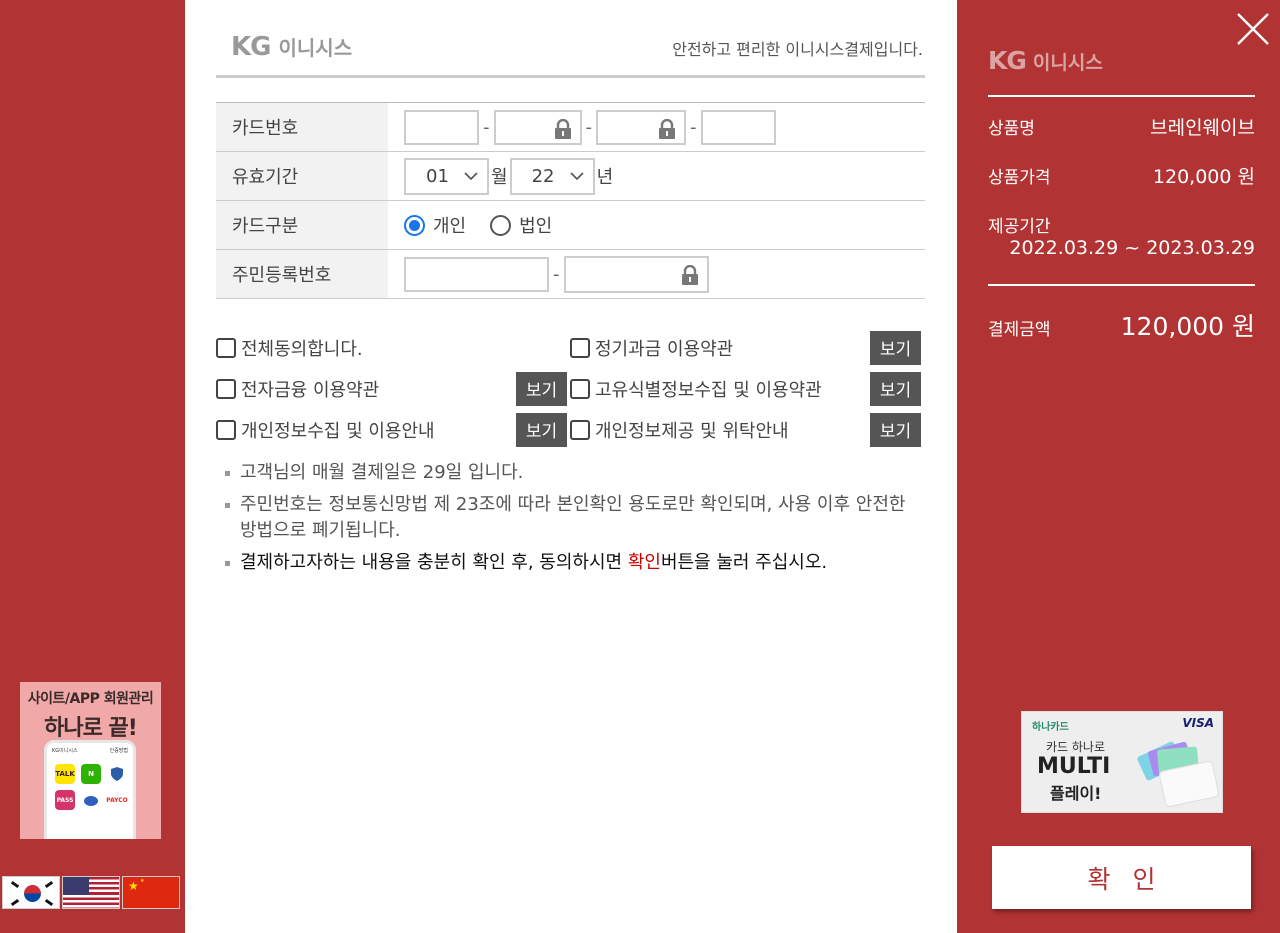 The image size is (1280, 933). Describe the element at coordinates (501, 225) in the screenshot. I see `corporate-radio` at that location.